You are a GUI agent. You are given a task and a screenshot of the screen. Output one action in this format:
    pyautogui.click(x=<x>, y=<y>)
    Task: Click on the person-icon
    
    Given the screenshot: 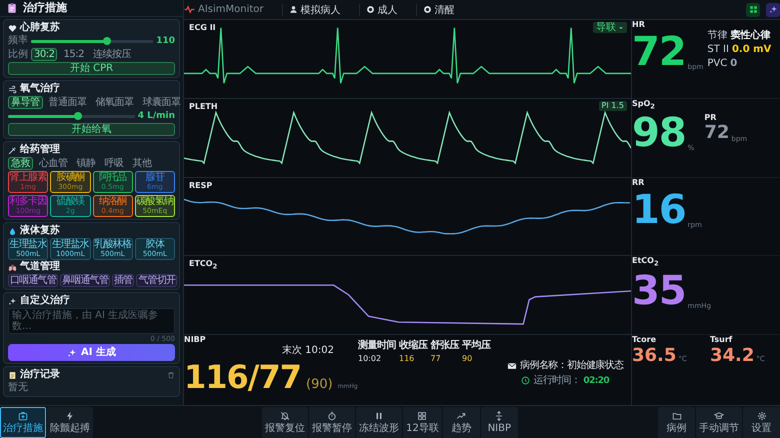 What is the action you would take?
    pyautogui.click(x=293, y=9)
    